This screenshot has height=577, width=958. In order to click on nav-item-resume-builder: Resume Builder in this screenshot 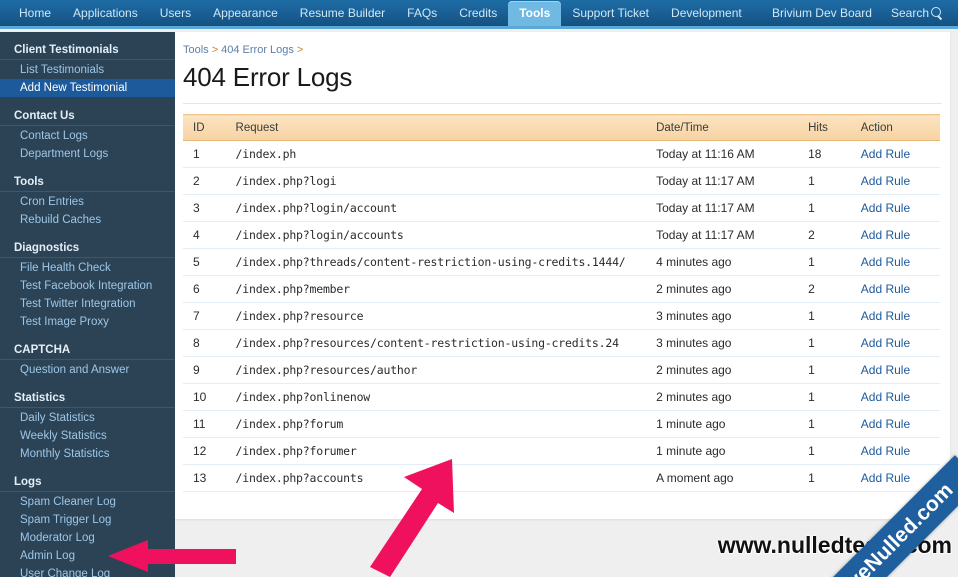, I will do `click(342, 13)`.